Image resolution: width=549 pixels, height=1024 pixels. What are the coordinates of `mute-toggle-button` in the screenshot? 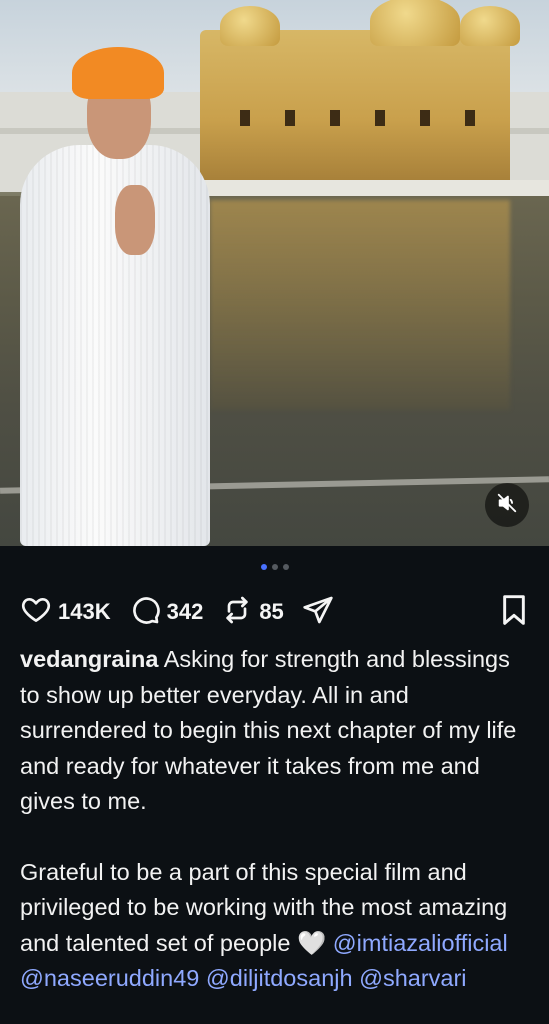 It's located at (507, 505).